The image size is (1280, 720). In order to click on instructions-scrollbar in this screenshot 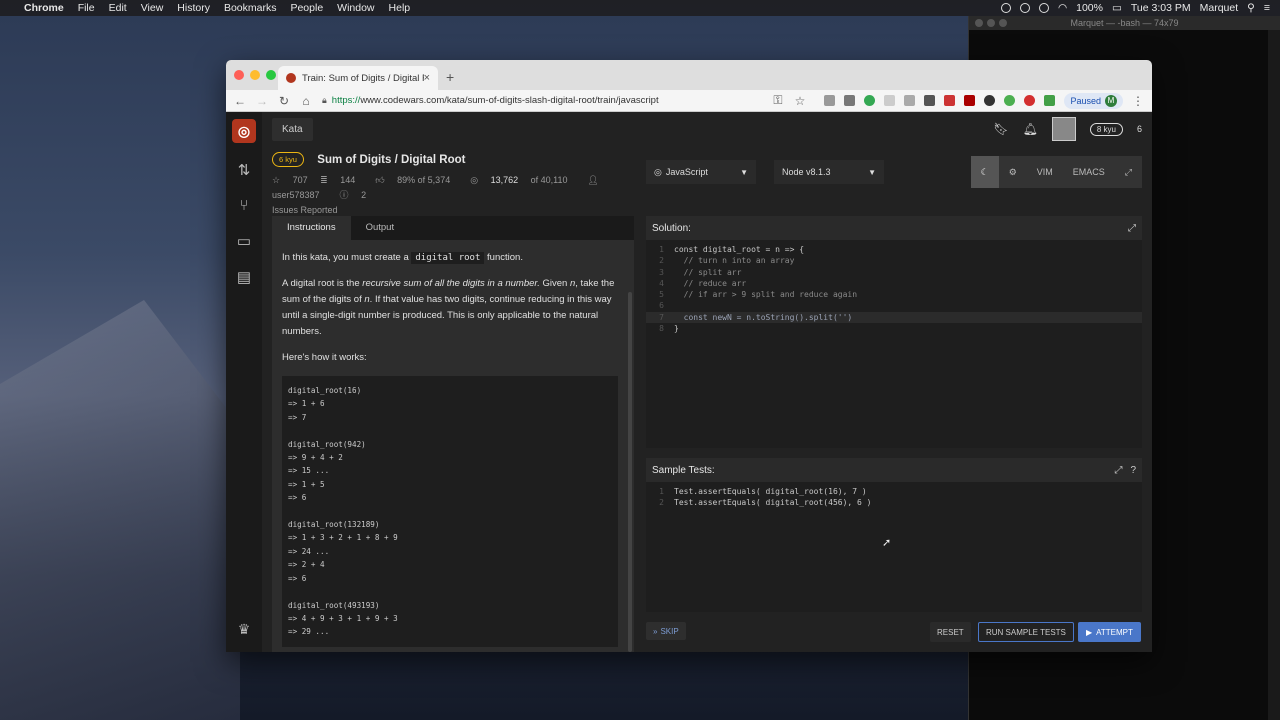, I will do `click(630, 472)`.